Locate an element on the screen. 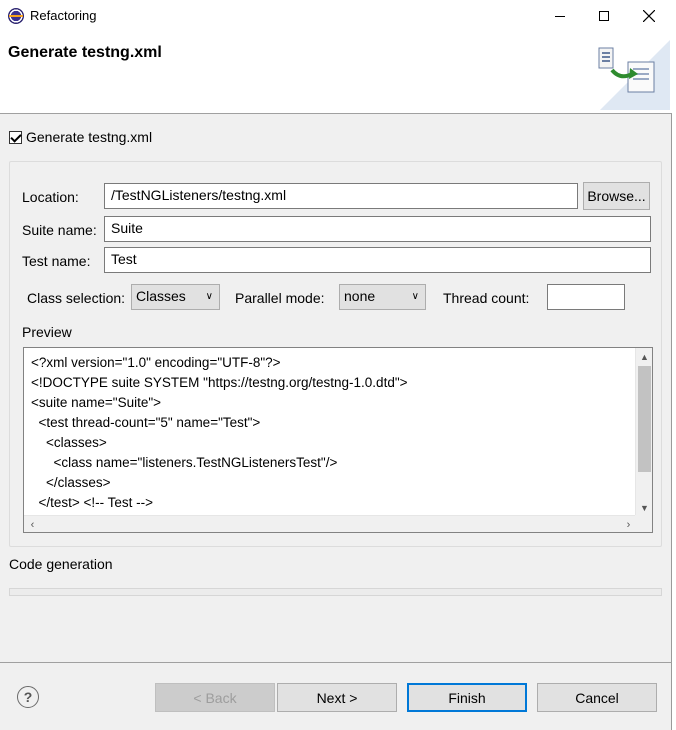 The height and width of the screenshot is (730, 676). eclipse-icon is located at coordinates (16, 16).